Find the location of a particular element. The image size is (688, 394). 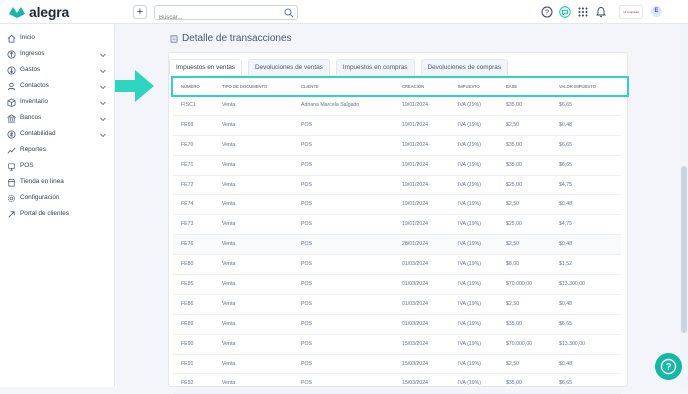

help-circle-icon: ? is located at coordinates (547, 12).